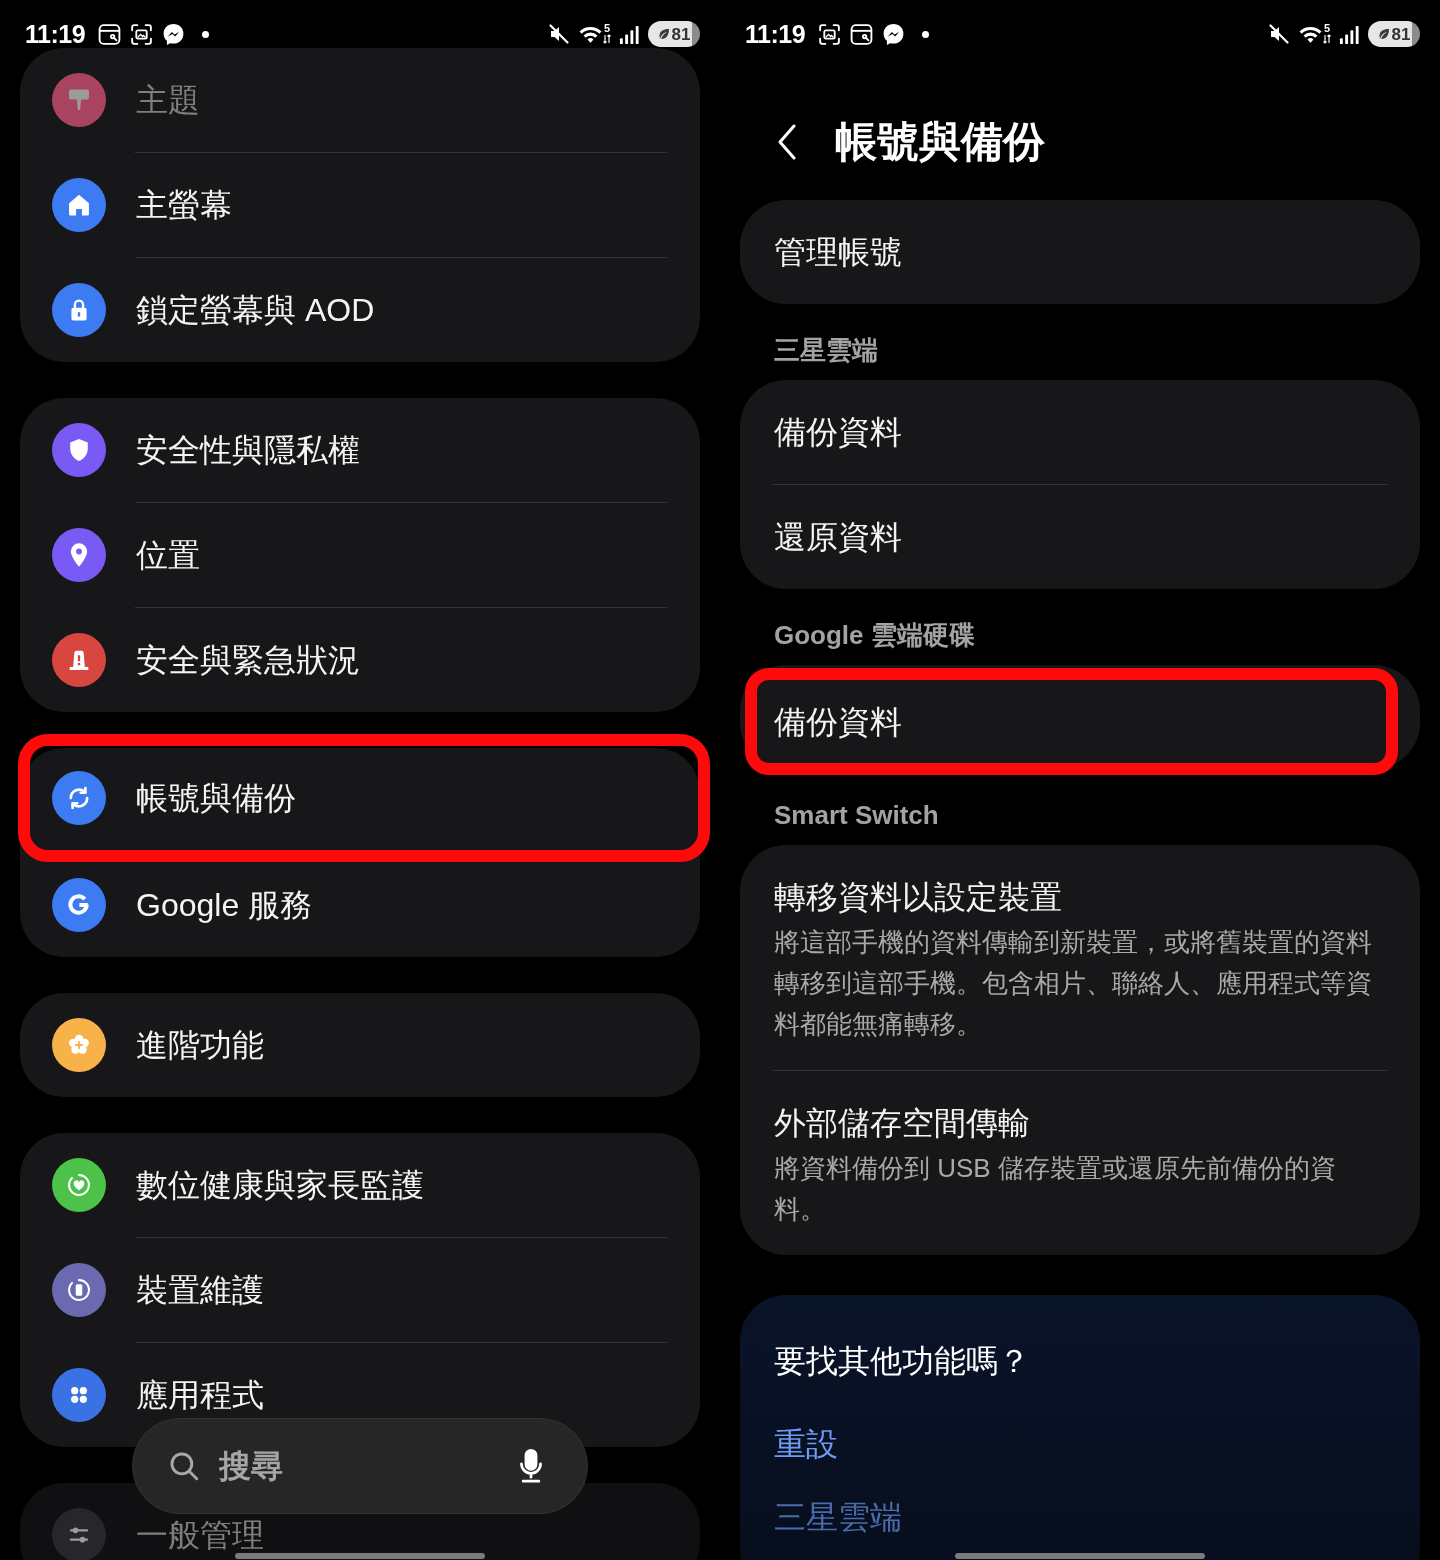  Describe the element at coordinates (255, 310) in the screenshot. I see `settings-item: 鎖定螢幕與 AOD` at that location.